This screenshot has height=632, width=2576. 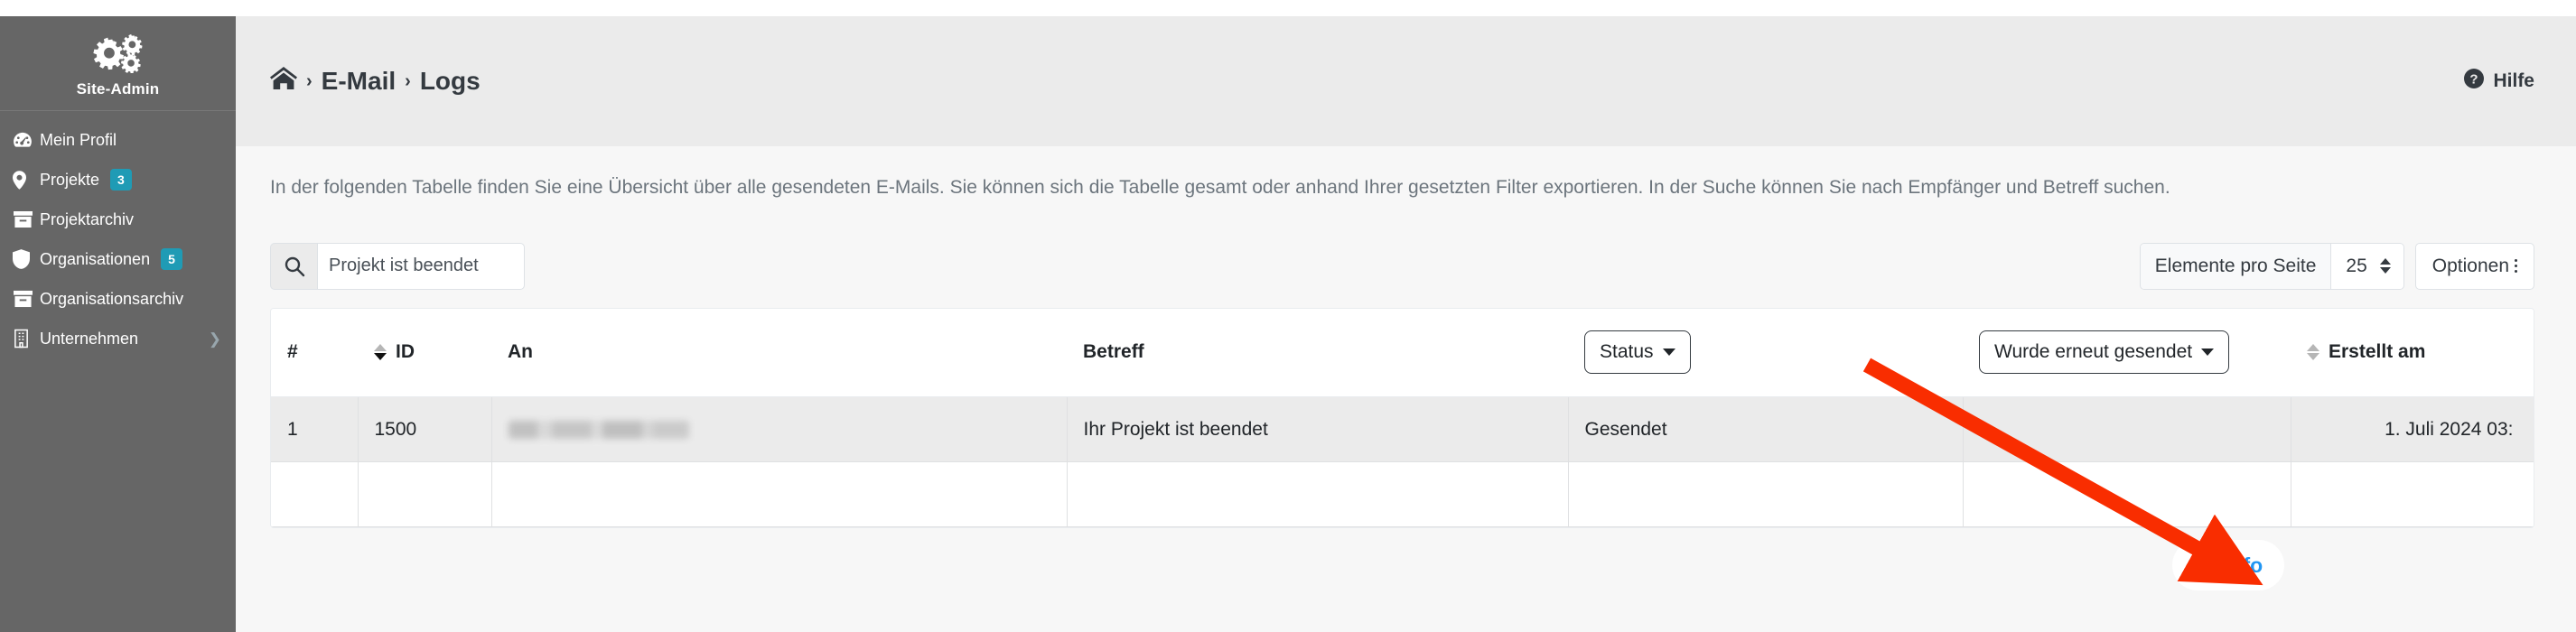 I want to click on sidebar-brand: Site-Admin, so click(x=118, y=63).